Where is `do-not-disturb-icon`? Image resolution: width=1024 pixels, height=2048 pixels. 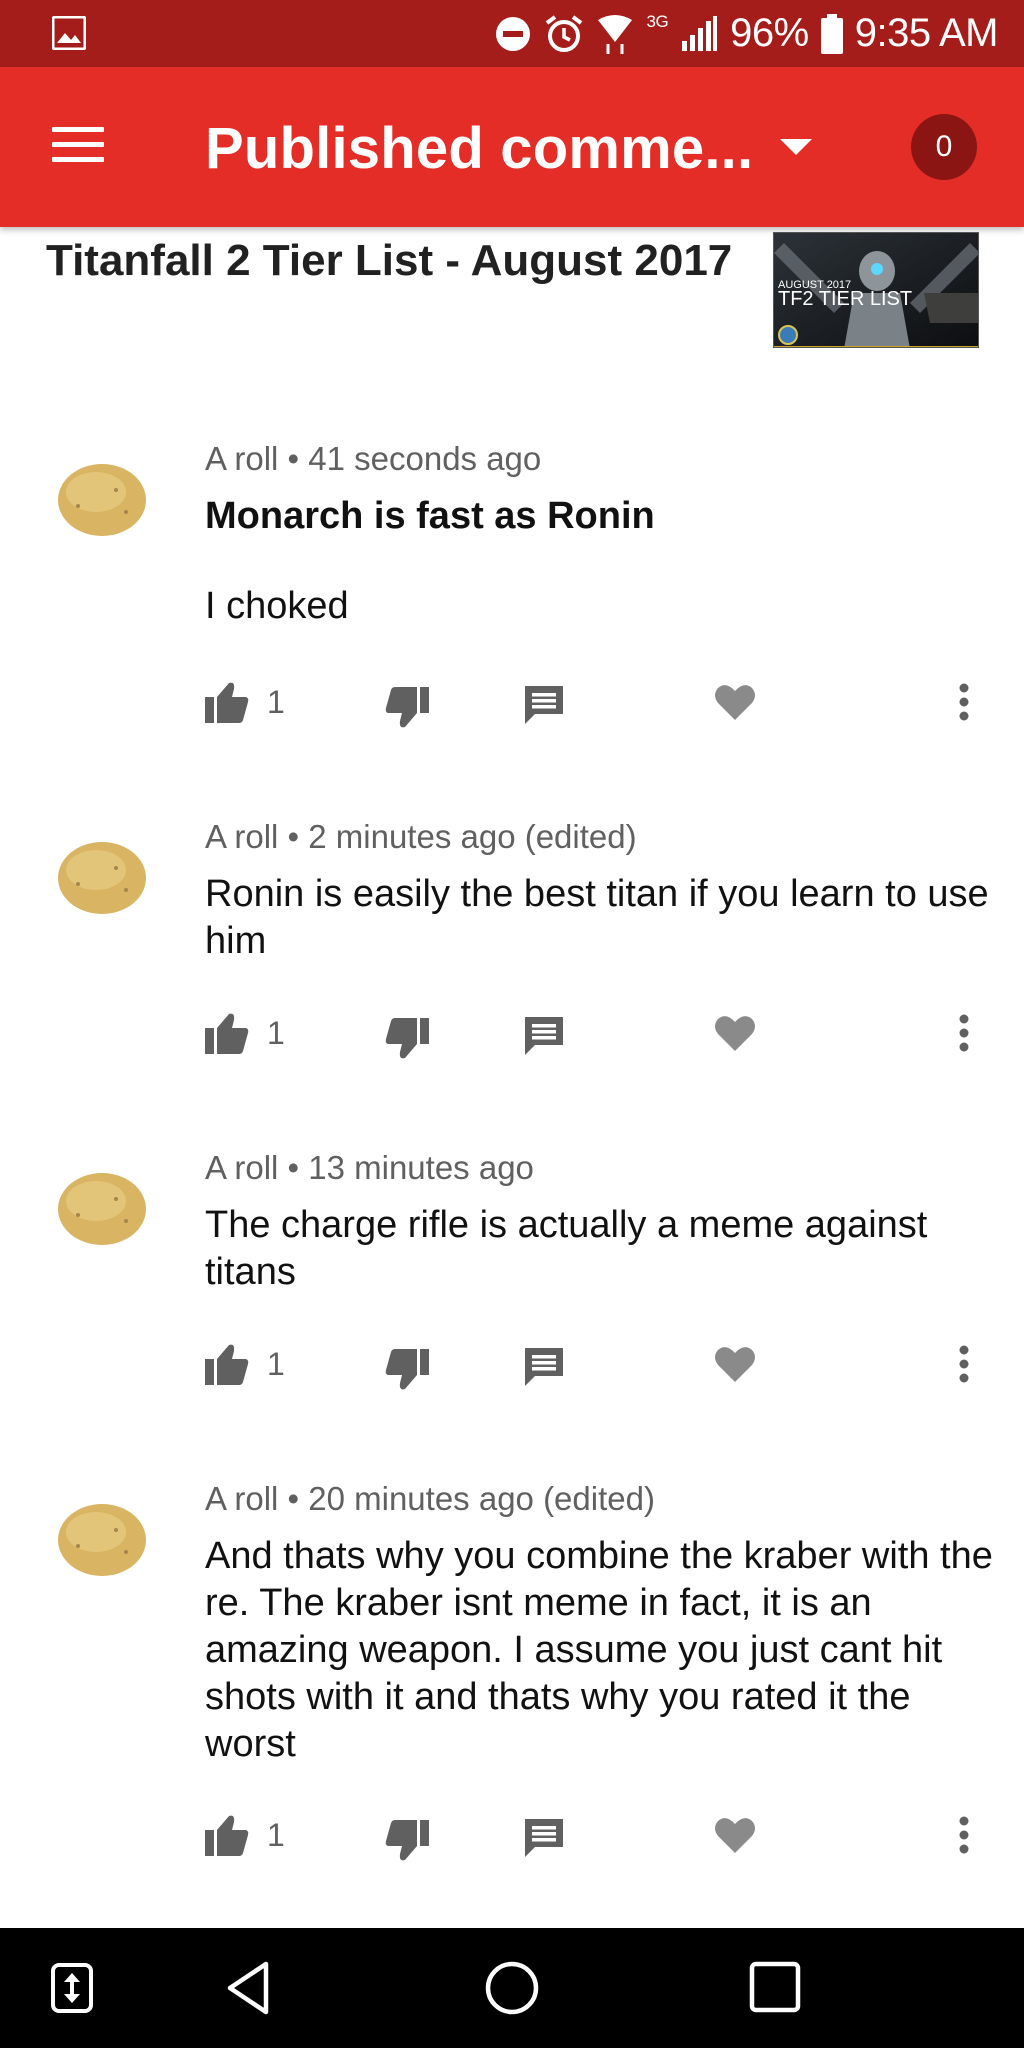
do-not-disturb-icon is located at coordinates (513, 33).